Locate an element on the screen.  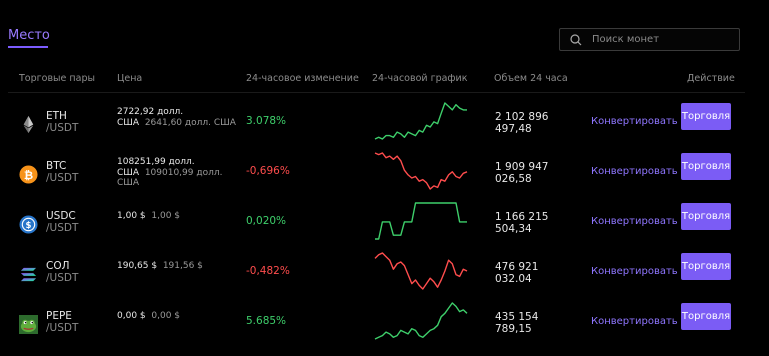
volume-line-1: 1 166 215 is located at coordinates (522, 217).